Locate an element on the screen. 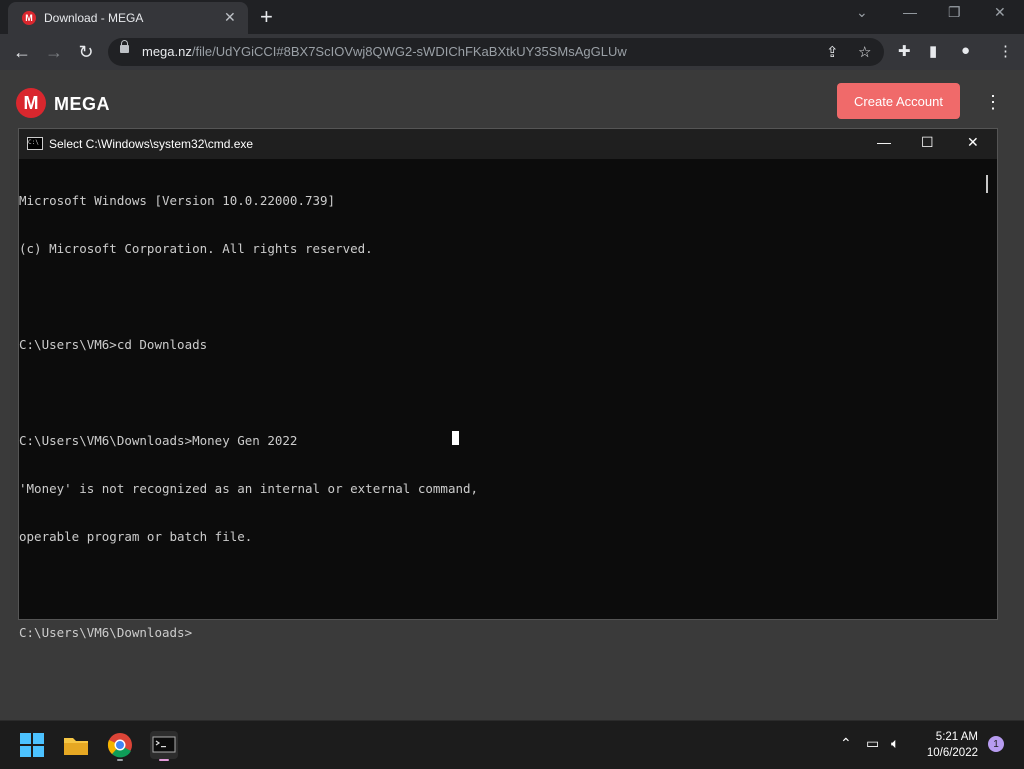 The image size is (1024, 769). url-host: mega.nz is located at coordinates (167, 51).